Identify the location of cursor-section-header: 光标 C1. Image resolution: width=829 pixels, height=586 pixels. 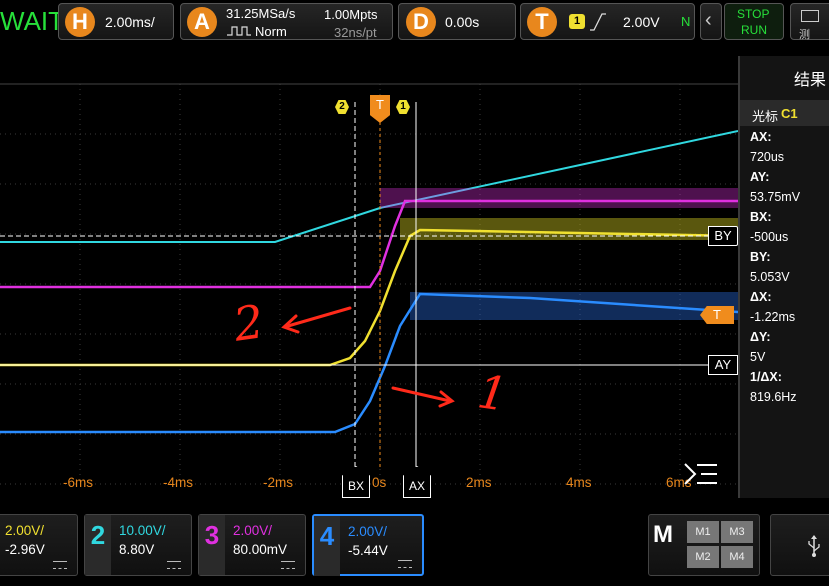
(784, 113).